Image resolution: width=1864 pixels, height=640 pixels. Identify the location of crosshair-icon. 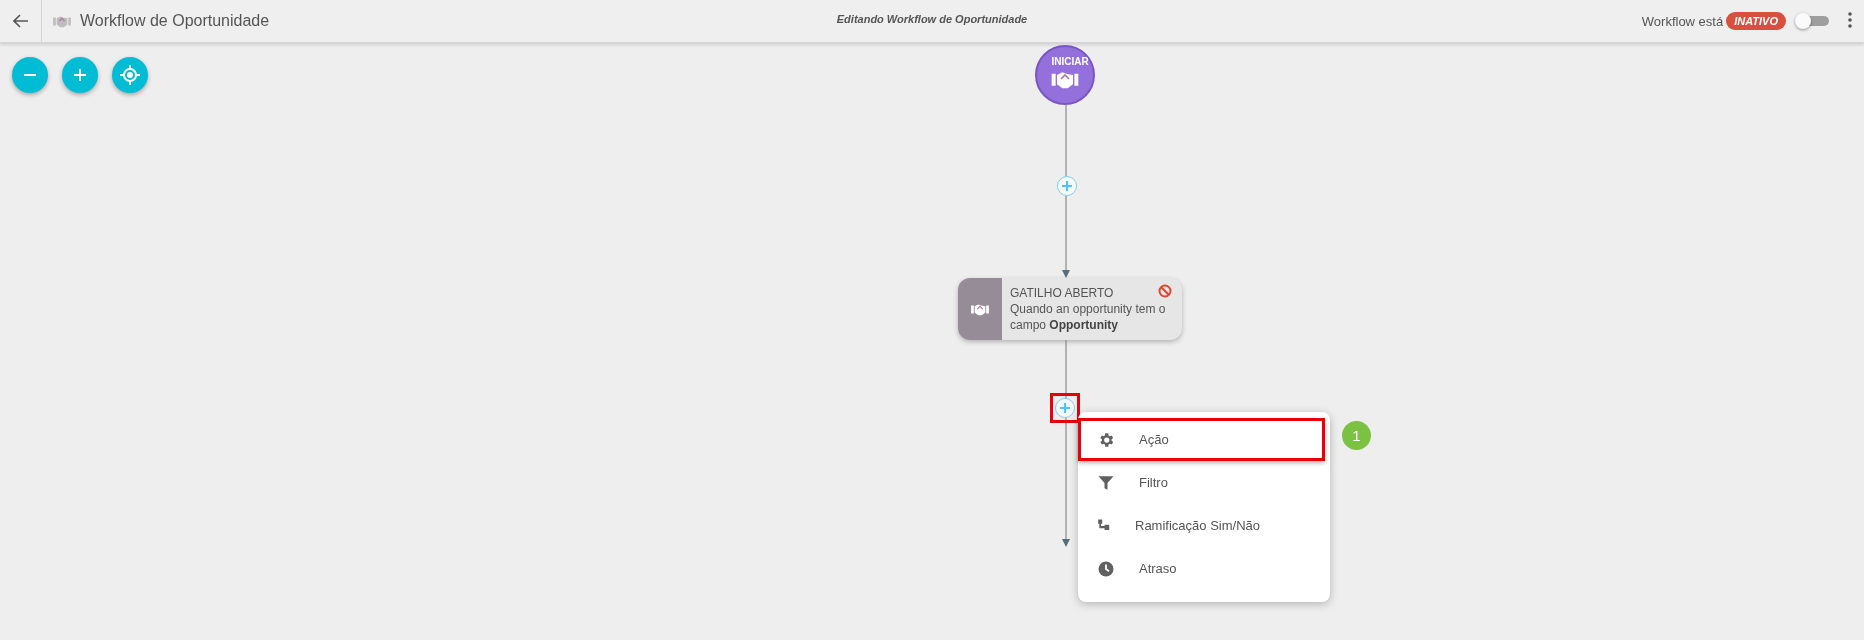
(130, 75).